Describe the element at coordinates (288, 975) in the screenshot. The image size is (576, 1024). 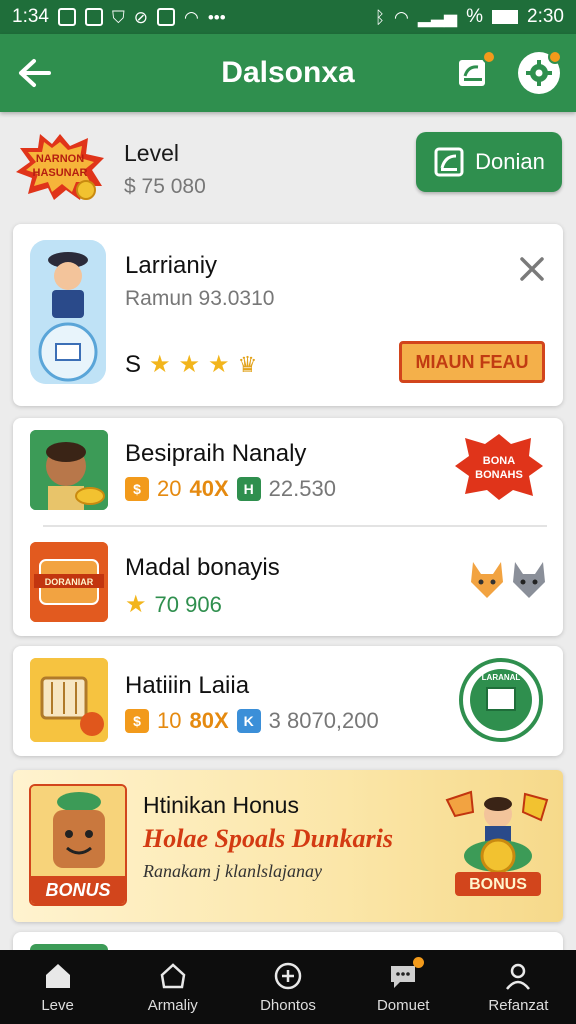
I see `plus-circle-icon` at that location.